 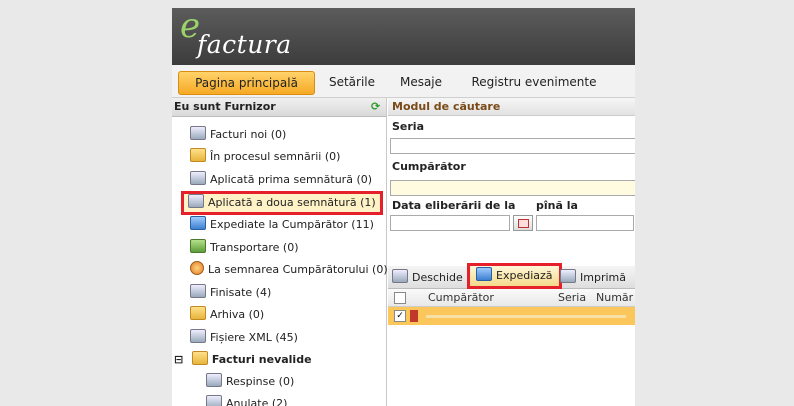 What do you see at coordinates (572, 297) in the screenshot?
I see `column-seria: Seria` at bounding box center [572, 297].